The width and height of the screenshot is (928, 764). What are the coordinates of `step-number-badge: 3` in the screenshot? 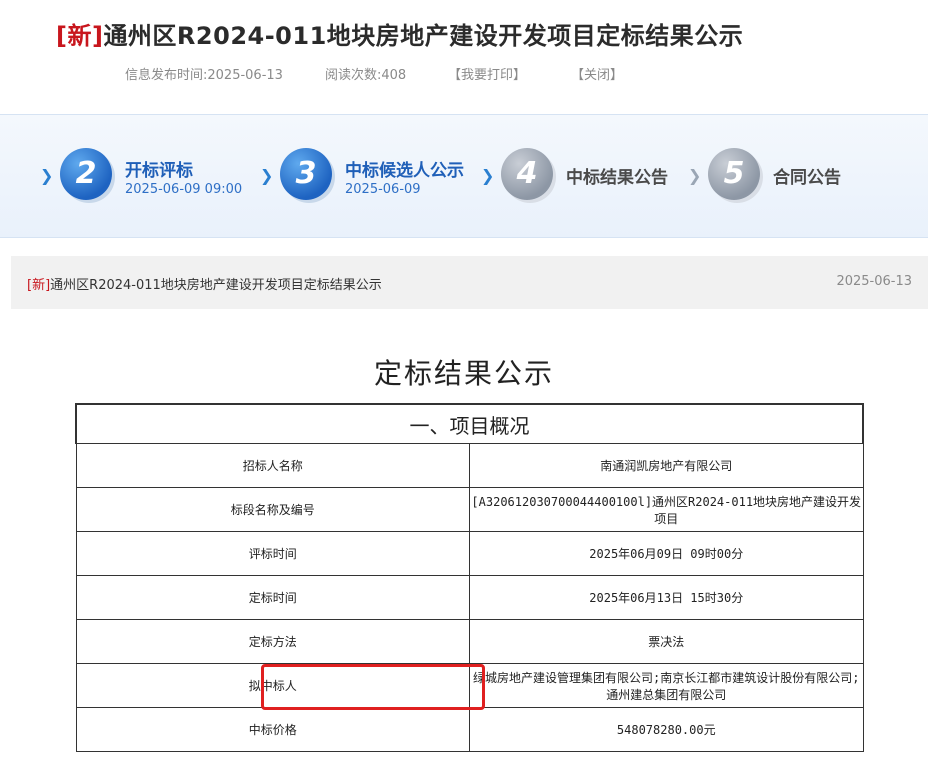 It's located at (306, 174).